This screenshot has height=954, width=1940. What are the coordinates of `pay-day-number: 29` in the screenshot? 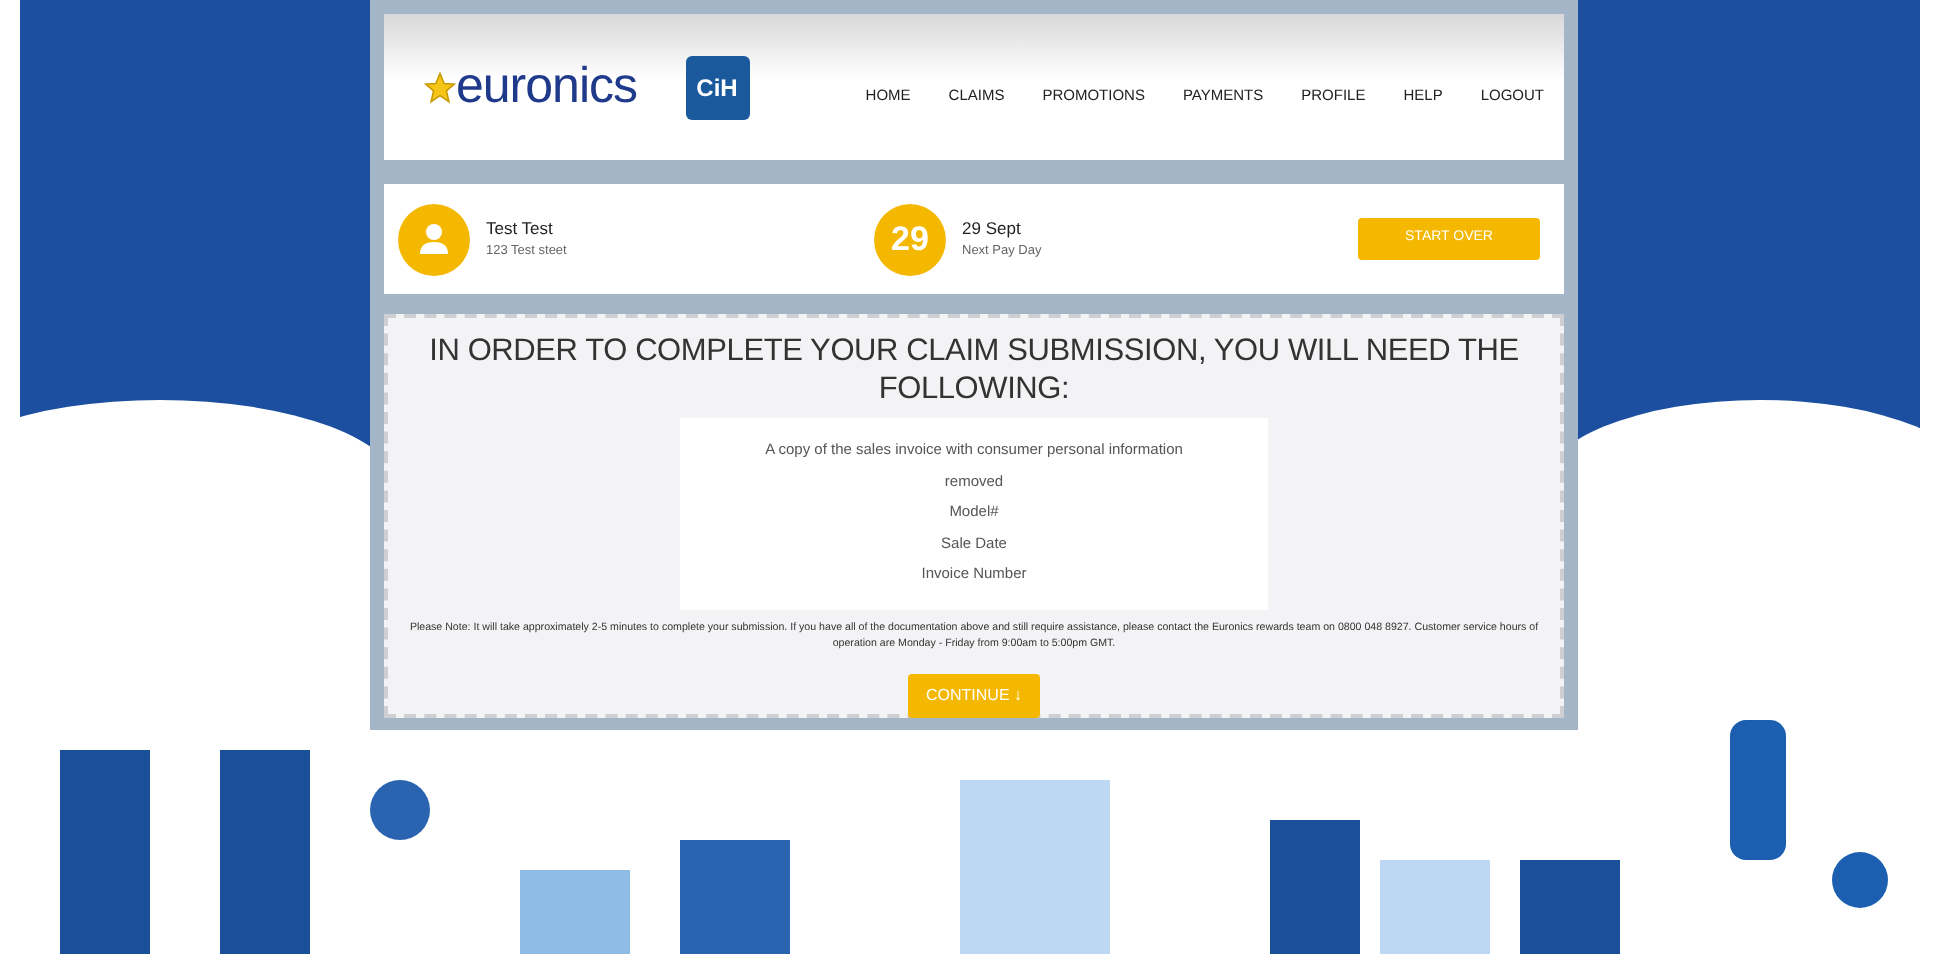 It's located at (910, 239).